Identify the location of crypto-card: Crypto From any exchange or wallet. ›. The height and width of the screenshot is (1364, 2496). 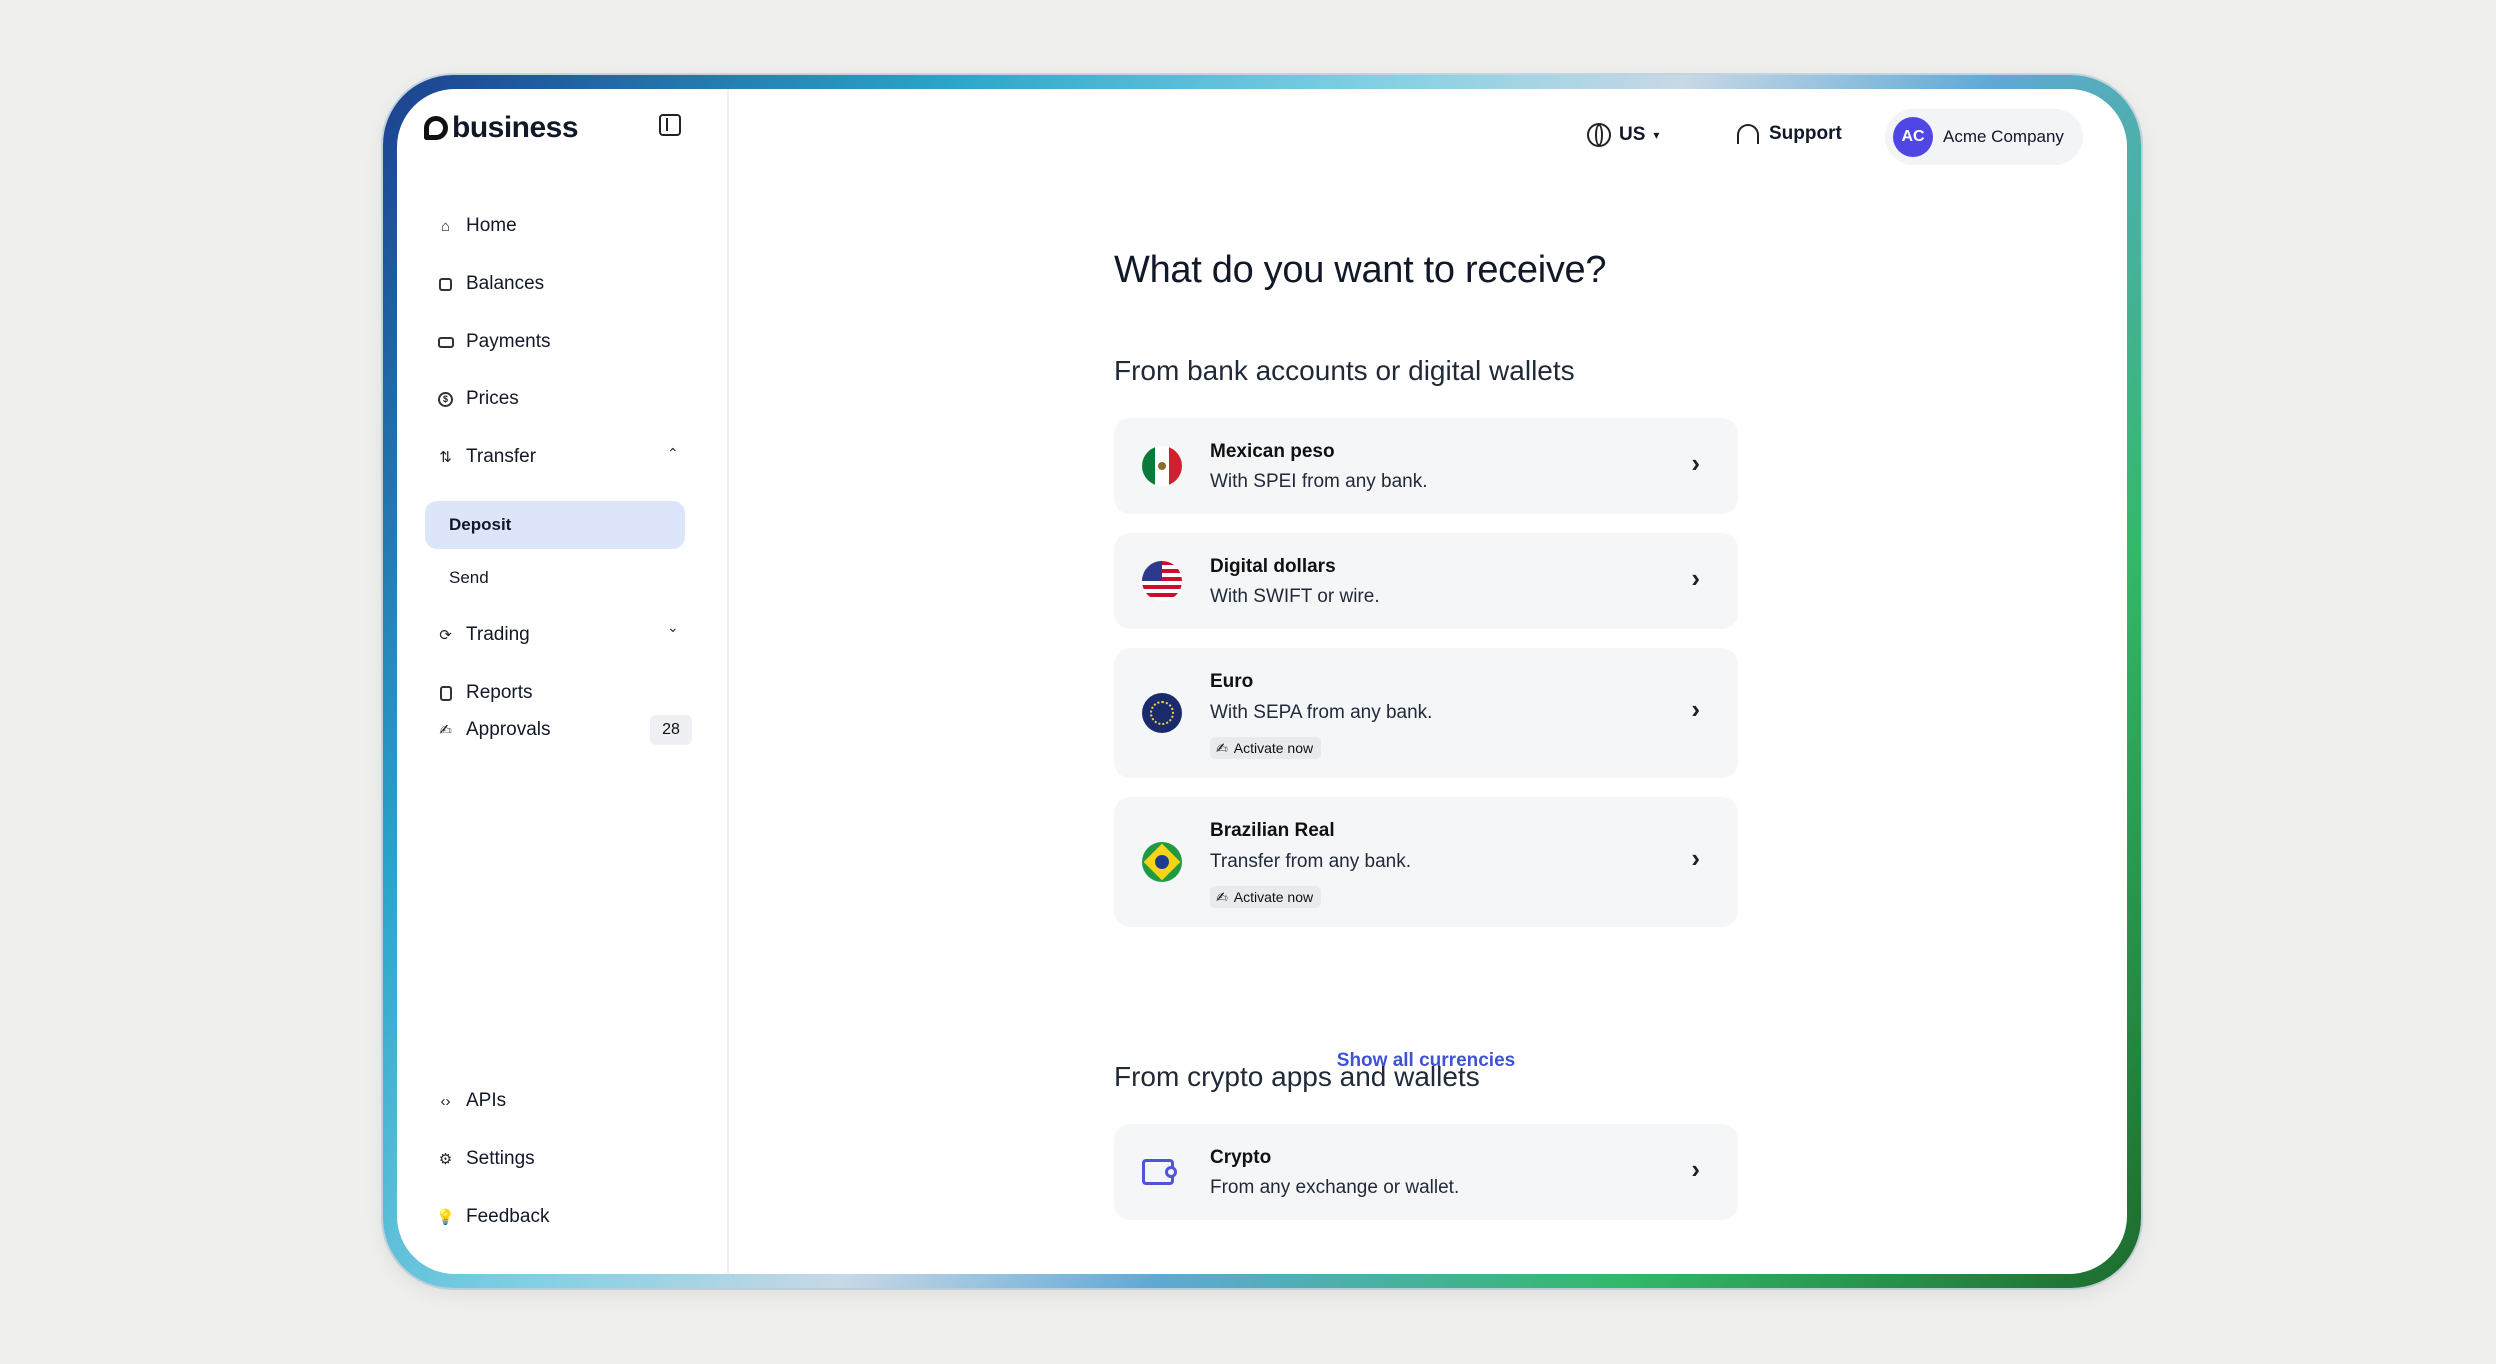
(1426, 1172).